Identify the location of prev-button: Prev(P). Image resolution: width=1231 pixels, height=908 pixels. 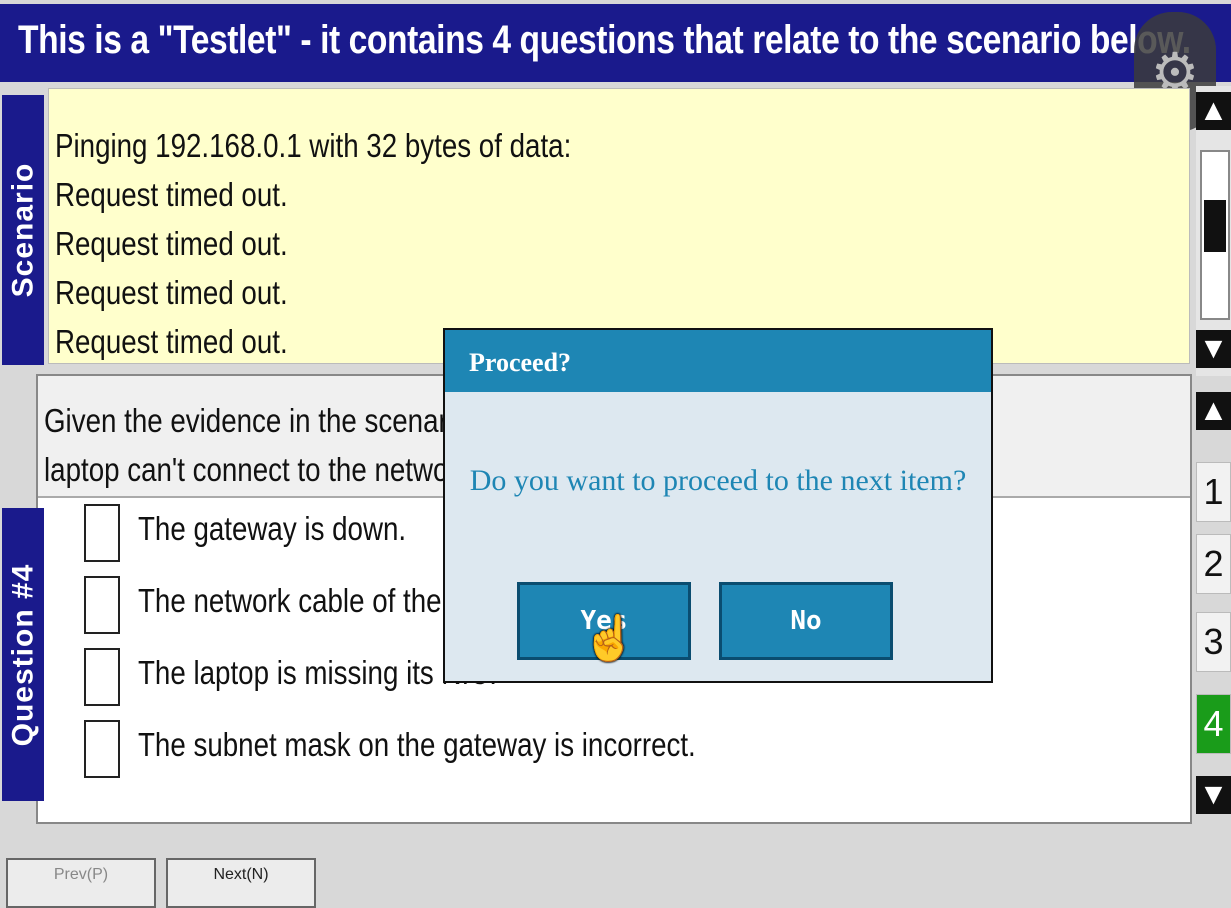
(81, 883).